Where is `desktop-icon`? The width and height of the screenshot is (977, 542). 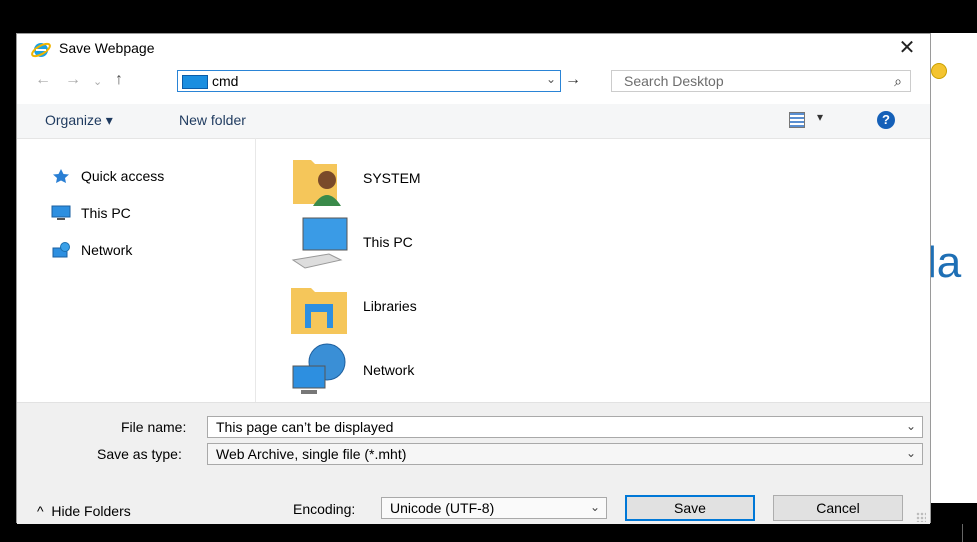 desktop-icon is located at coordinates (195, 82).